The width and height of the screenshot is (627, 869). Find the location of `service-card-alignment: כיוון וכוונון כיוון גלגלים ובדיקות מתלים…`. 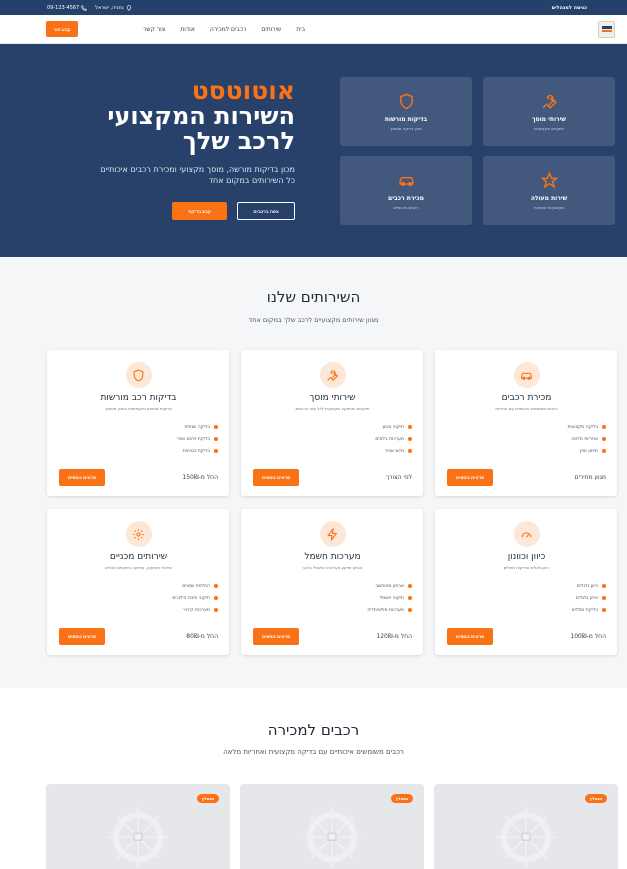

service-card-alignment: כיוון וכוונון כיוון גלגלים ובדיקות מתלים… is located at coordinates (526, 582).